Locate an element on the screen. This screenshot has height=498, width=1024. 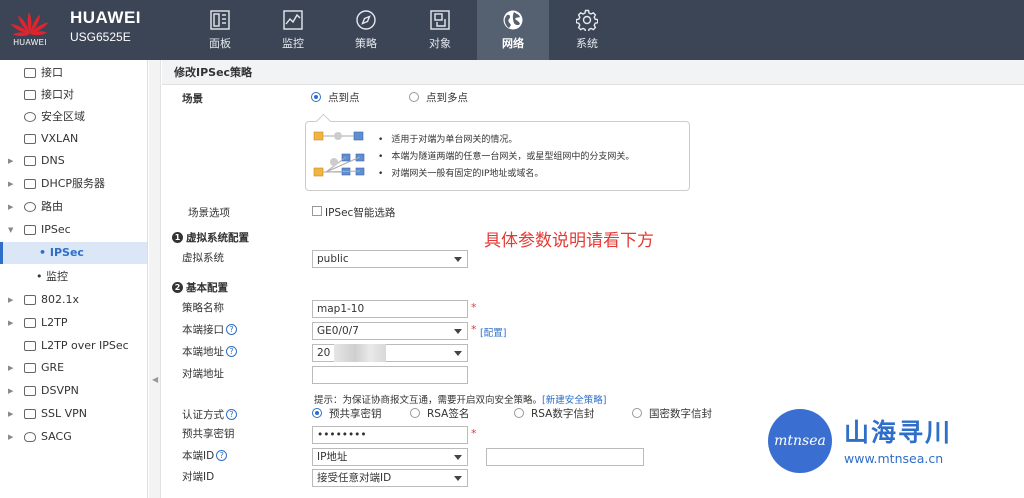
local-id-value-input is located at coordinates (565, 457).